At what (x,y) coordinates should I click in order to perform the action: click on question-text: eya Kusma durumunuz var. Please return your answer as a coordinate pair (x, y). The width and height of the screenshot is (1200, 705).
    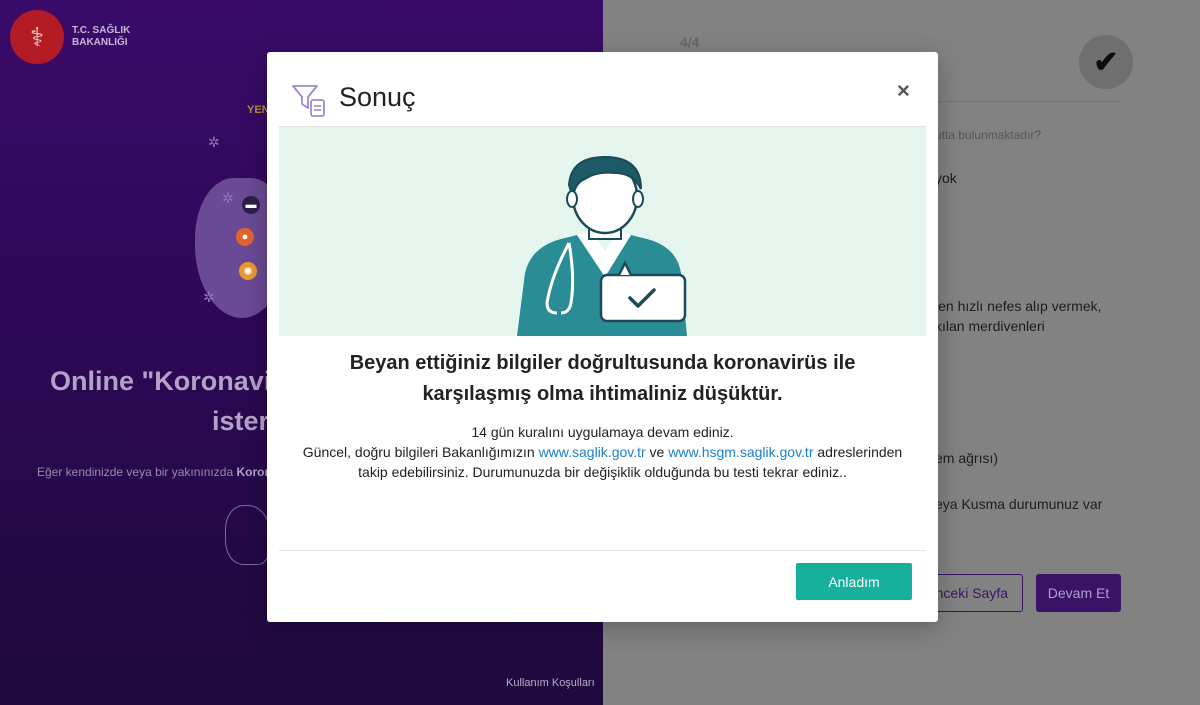
    Looking at the image, I should click on (1019, 504).